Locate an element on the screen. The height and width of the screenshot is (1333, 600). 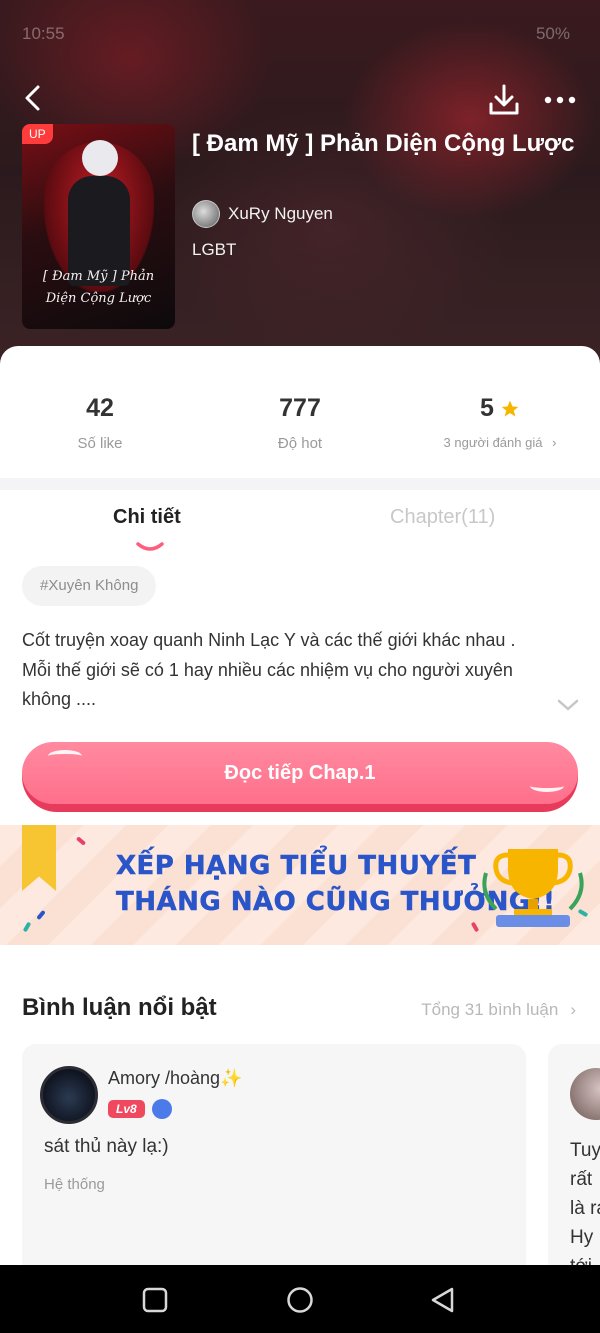
stat-rating-count: 3 người đánh giá is located at coordinates (493, 442).